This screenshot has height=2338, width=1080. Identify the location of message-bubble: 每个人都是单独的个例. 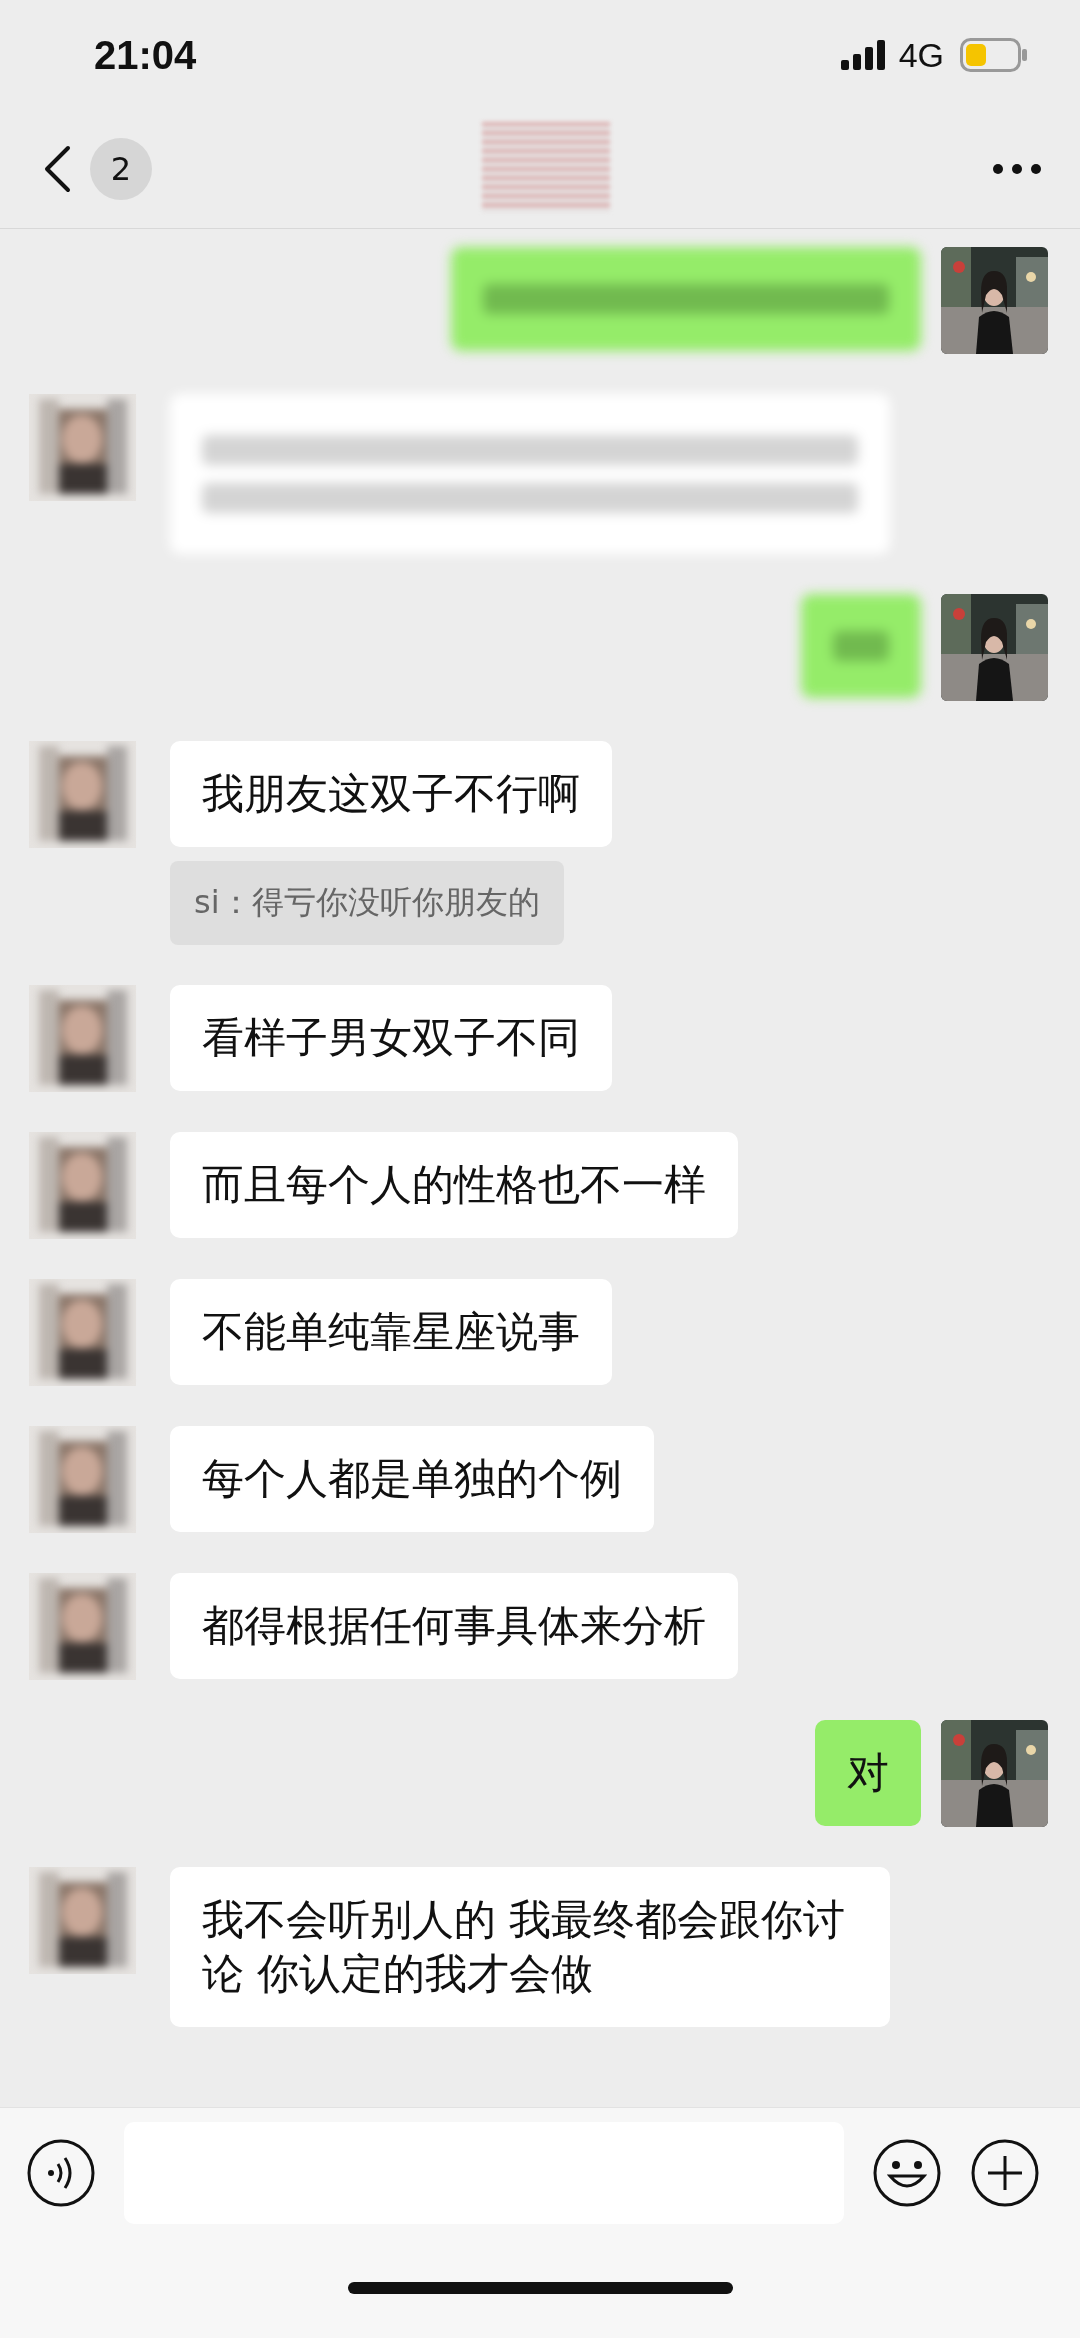
(412, 1479).